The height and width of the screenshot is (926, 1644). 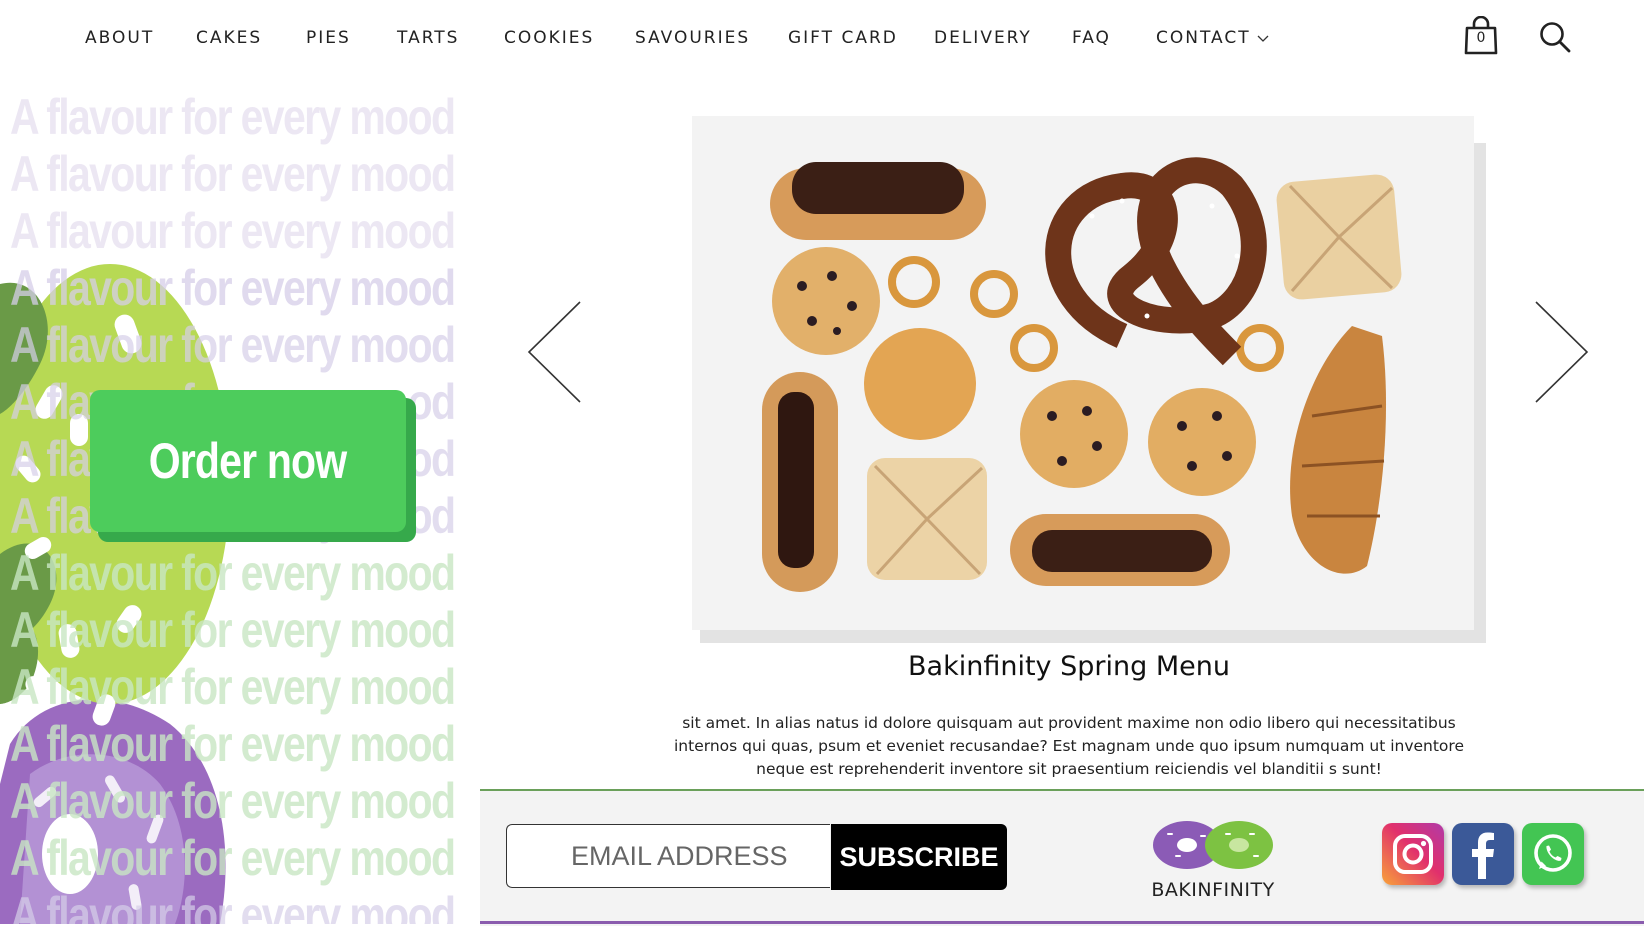 I want to click on nav-cakes: CAKES, so click(x=229, y=38).